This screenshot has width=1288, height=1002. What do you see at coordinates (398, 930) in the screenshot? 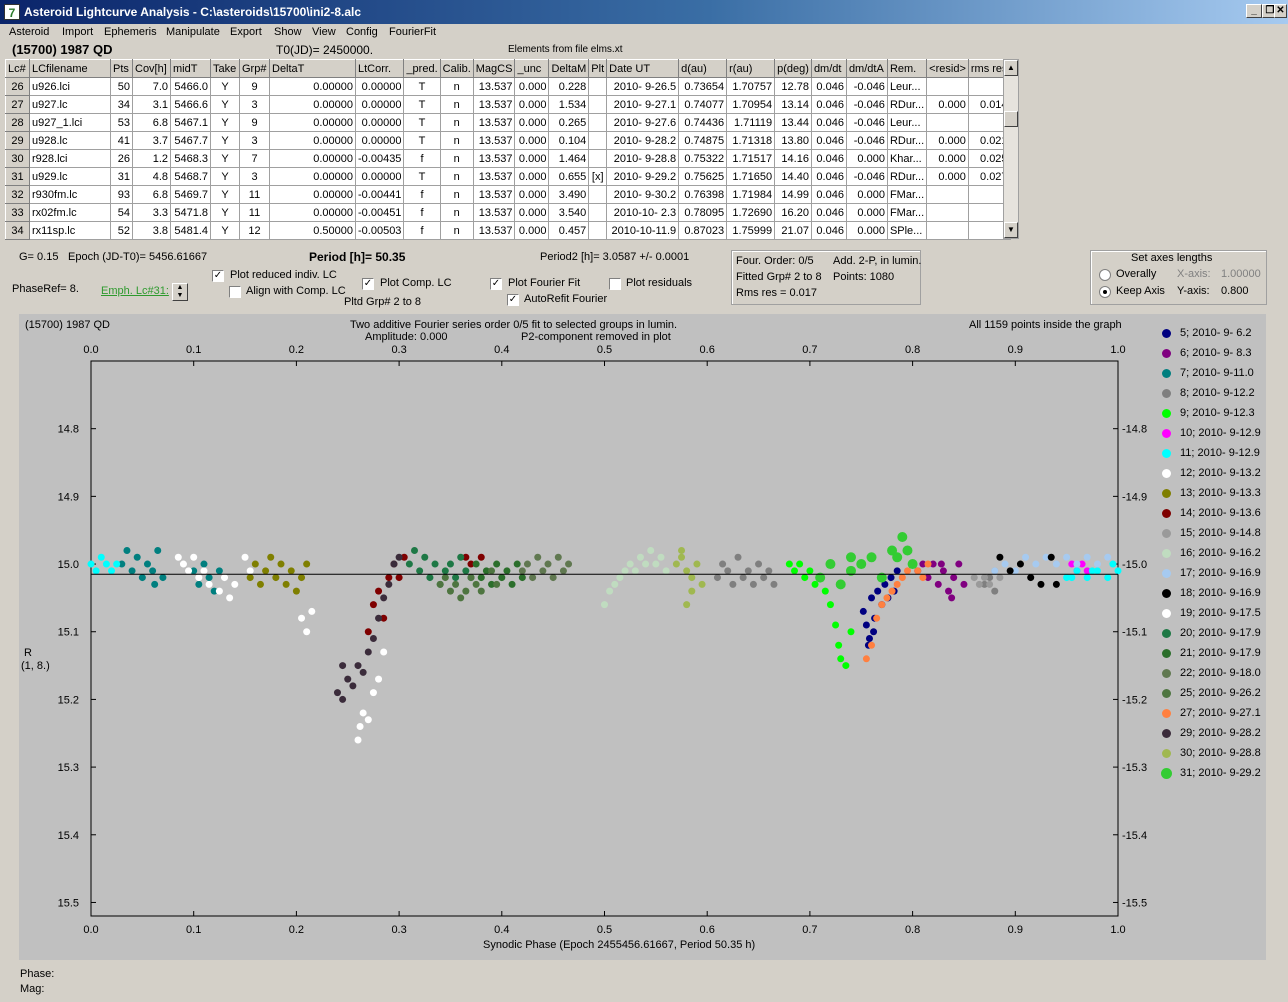
I see `x-tick-label-bottom: 0.3` at bounding box center [398, 930].